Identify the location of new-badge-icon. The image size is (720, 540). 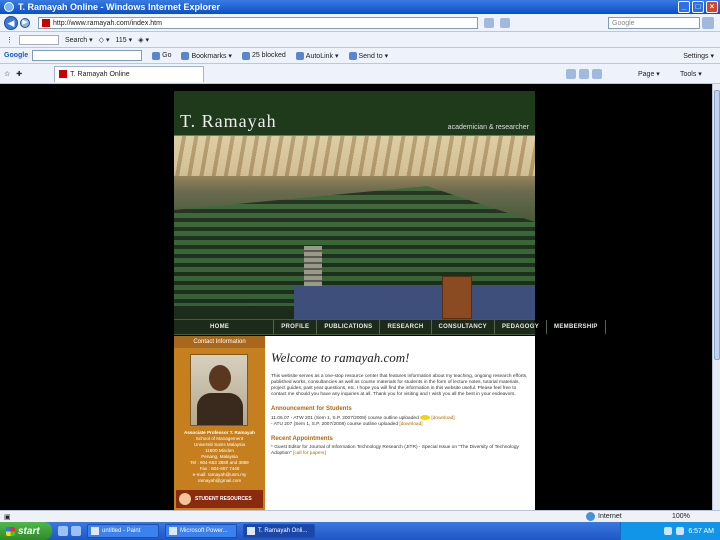
(425, 417).